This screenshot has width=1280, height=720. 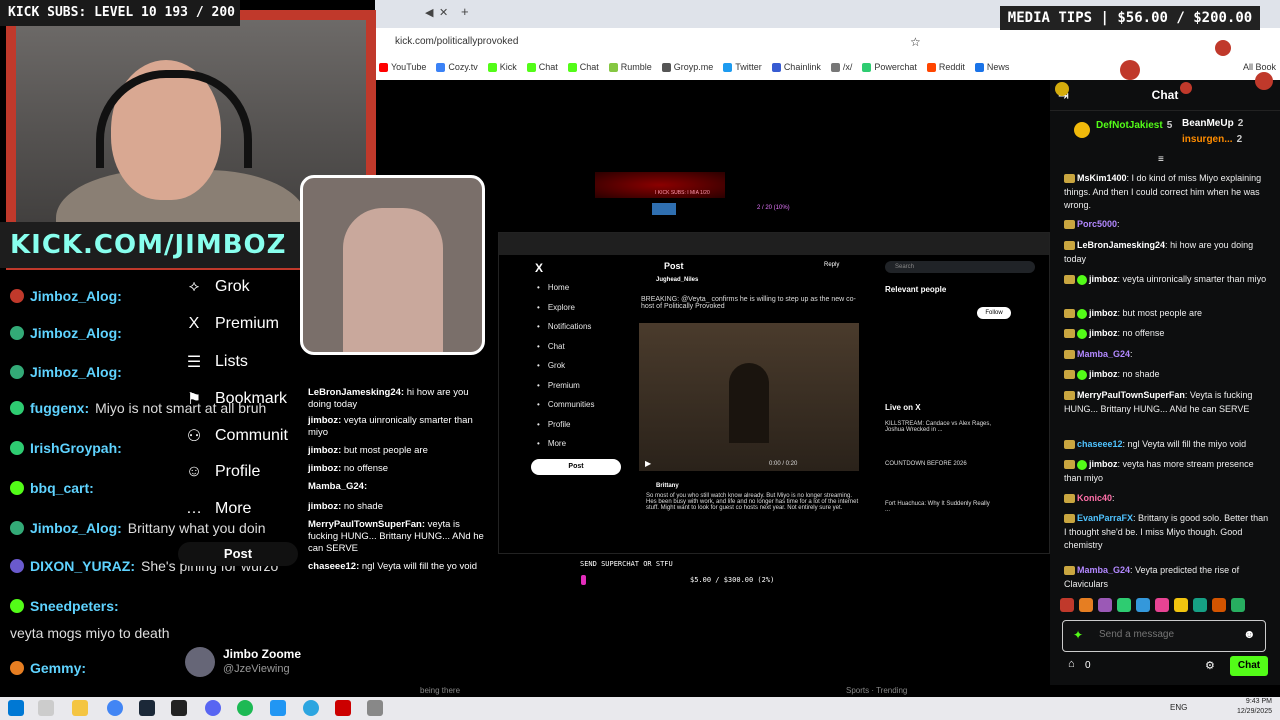 I want to click on bookmark-item: Chainlink, so click(x=796, y=67).